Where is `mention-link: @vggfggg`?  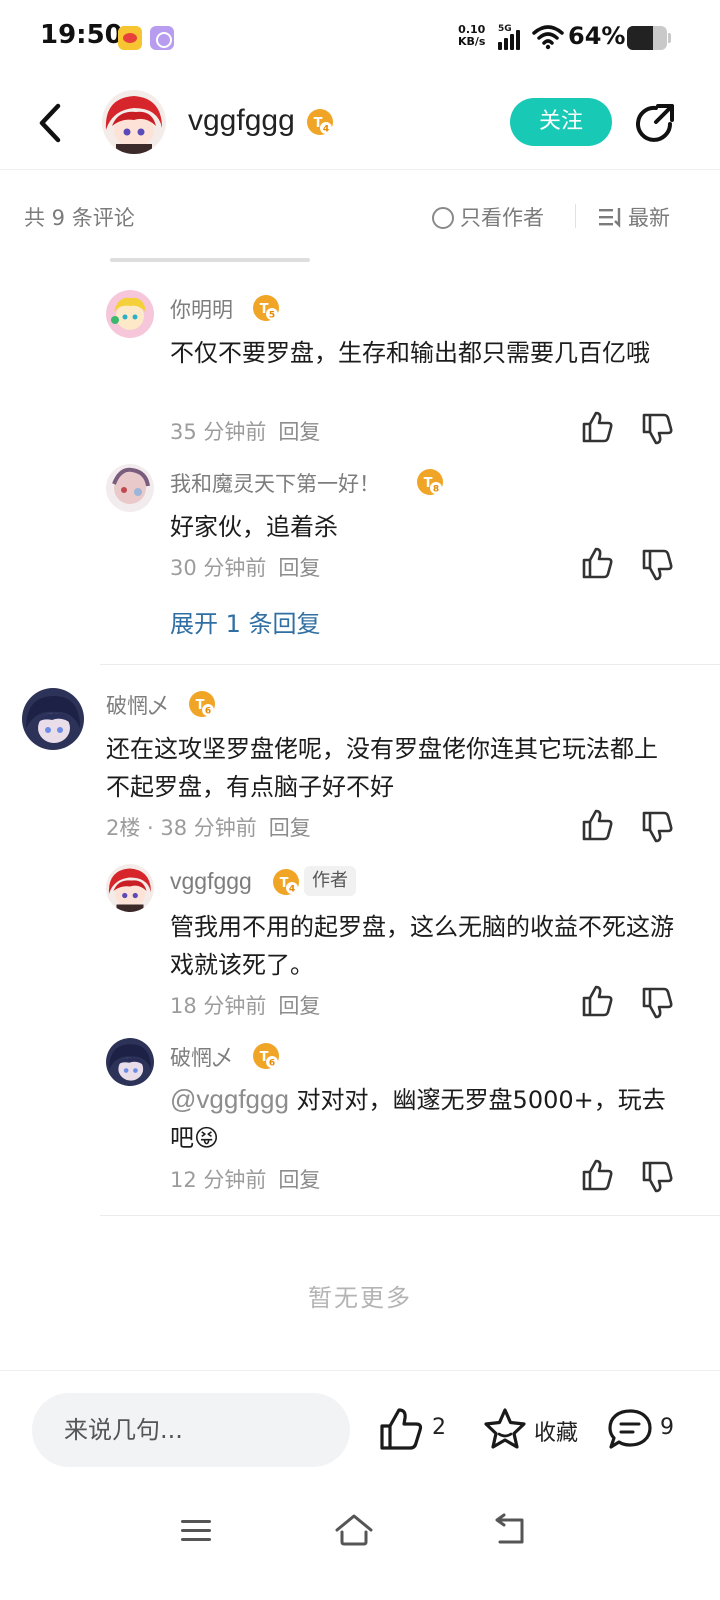
mention-link: @vggfggg is located at coordinates (229, 1099).